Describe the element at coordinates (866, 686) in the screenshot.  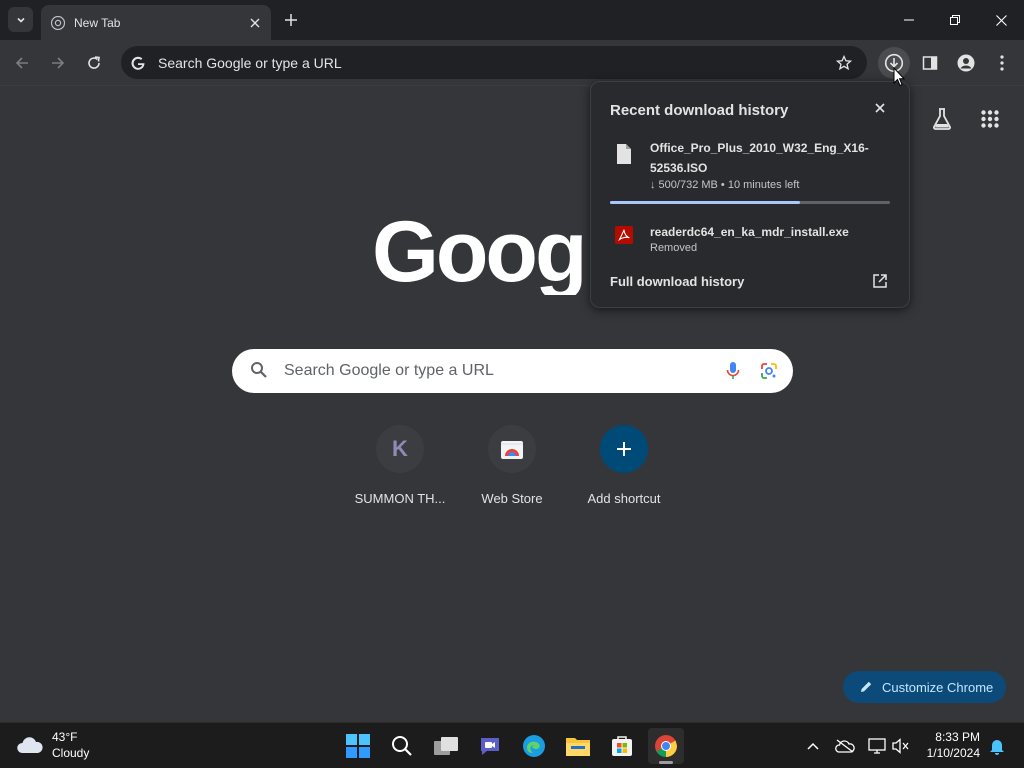
I see `pencil-icon` at that location.